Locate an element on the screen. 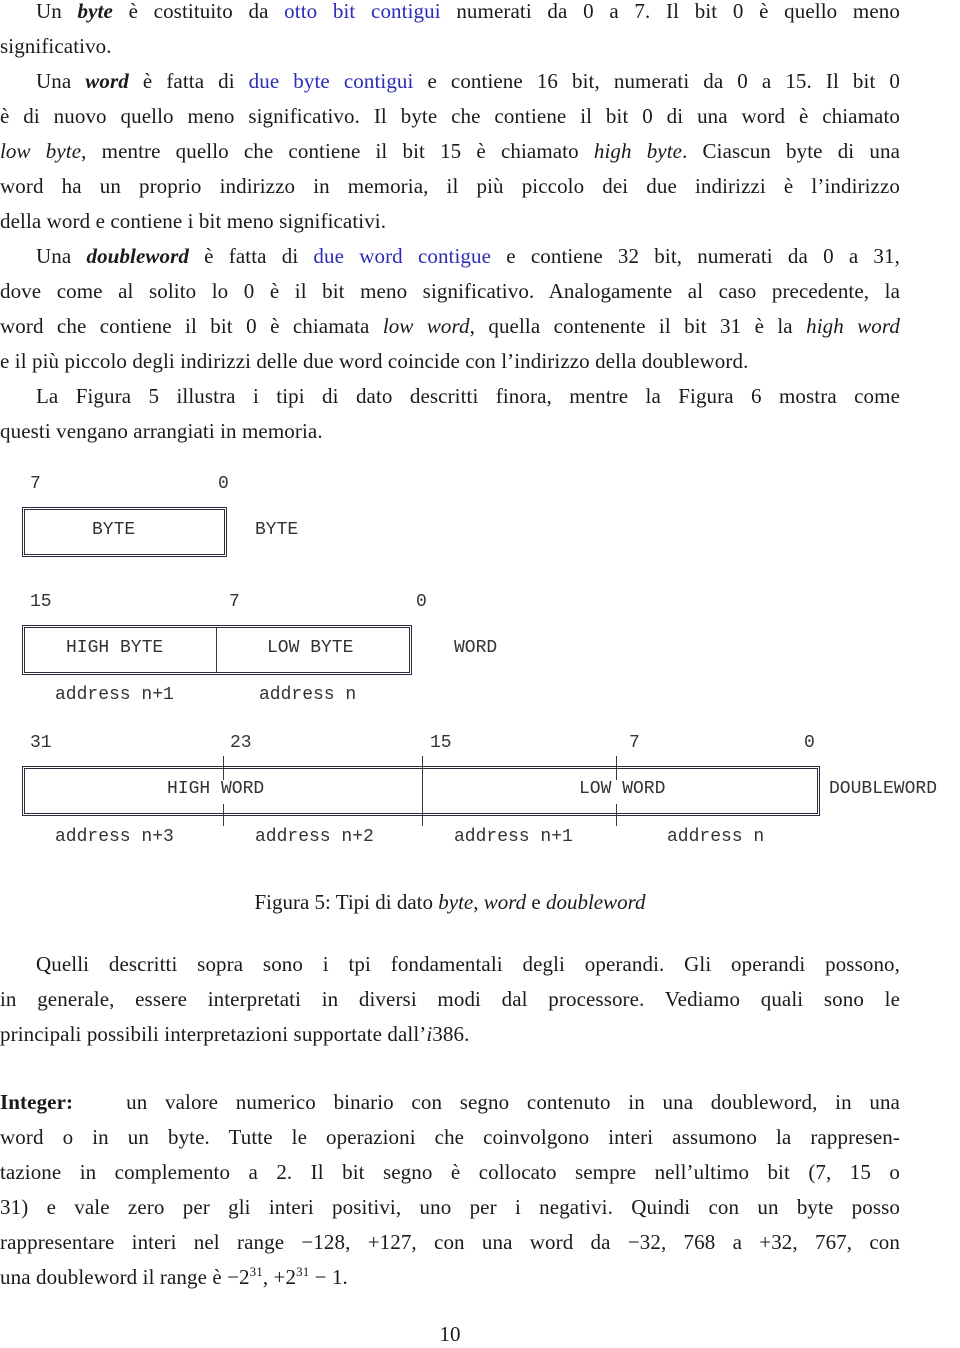  type-label-word: WORD is located at coordinates (476, 648).